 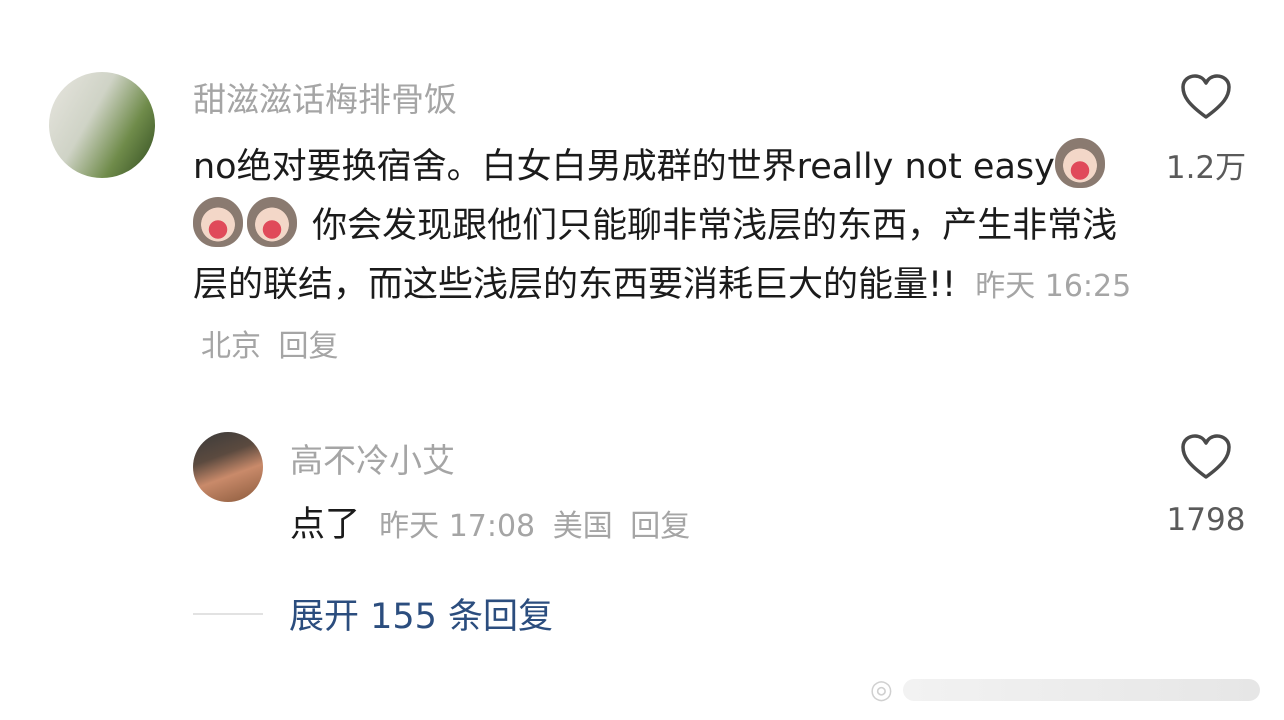 I want to click on watermark: ◎, so click(x=1070, y=690).